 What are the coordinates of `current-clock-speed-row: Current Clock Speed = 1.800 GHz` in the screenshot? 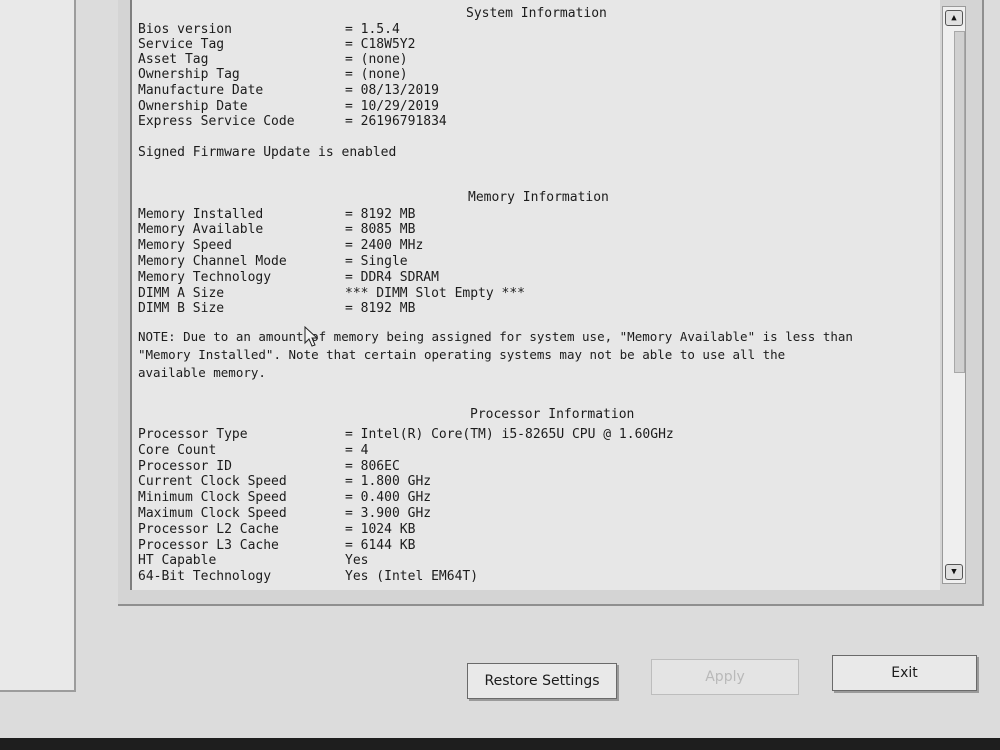 It's located at (285, 481).